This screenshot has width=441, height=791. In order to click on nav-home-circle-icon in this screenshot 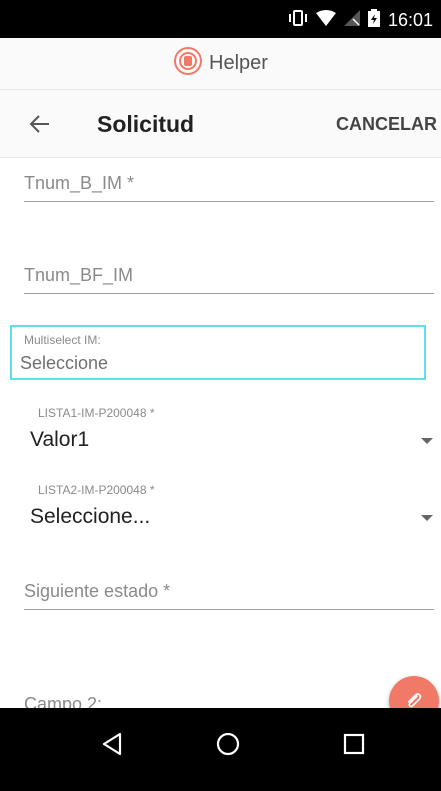, I will do `click(228, 744)`.